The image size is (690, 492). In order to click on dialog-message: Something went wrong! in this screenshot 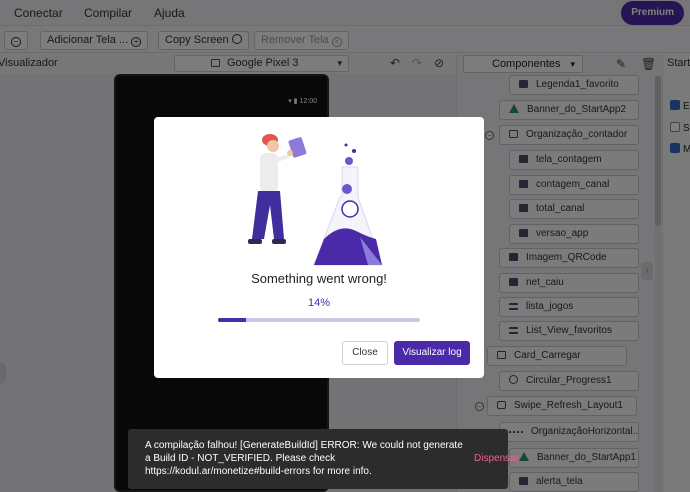, I will do `click(319, 278)`.